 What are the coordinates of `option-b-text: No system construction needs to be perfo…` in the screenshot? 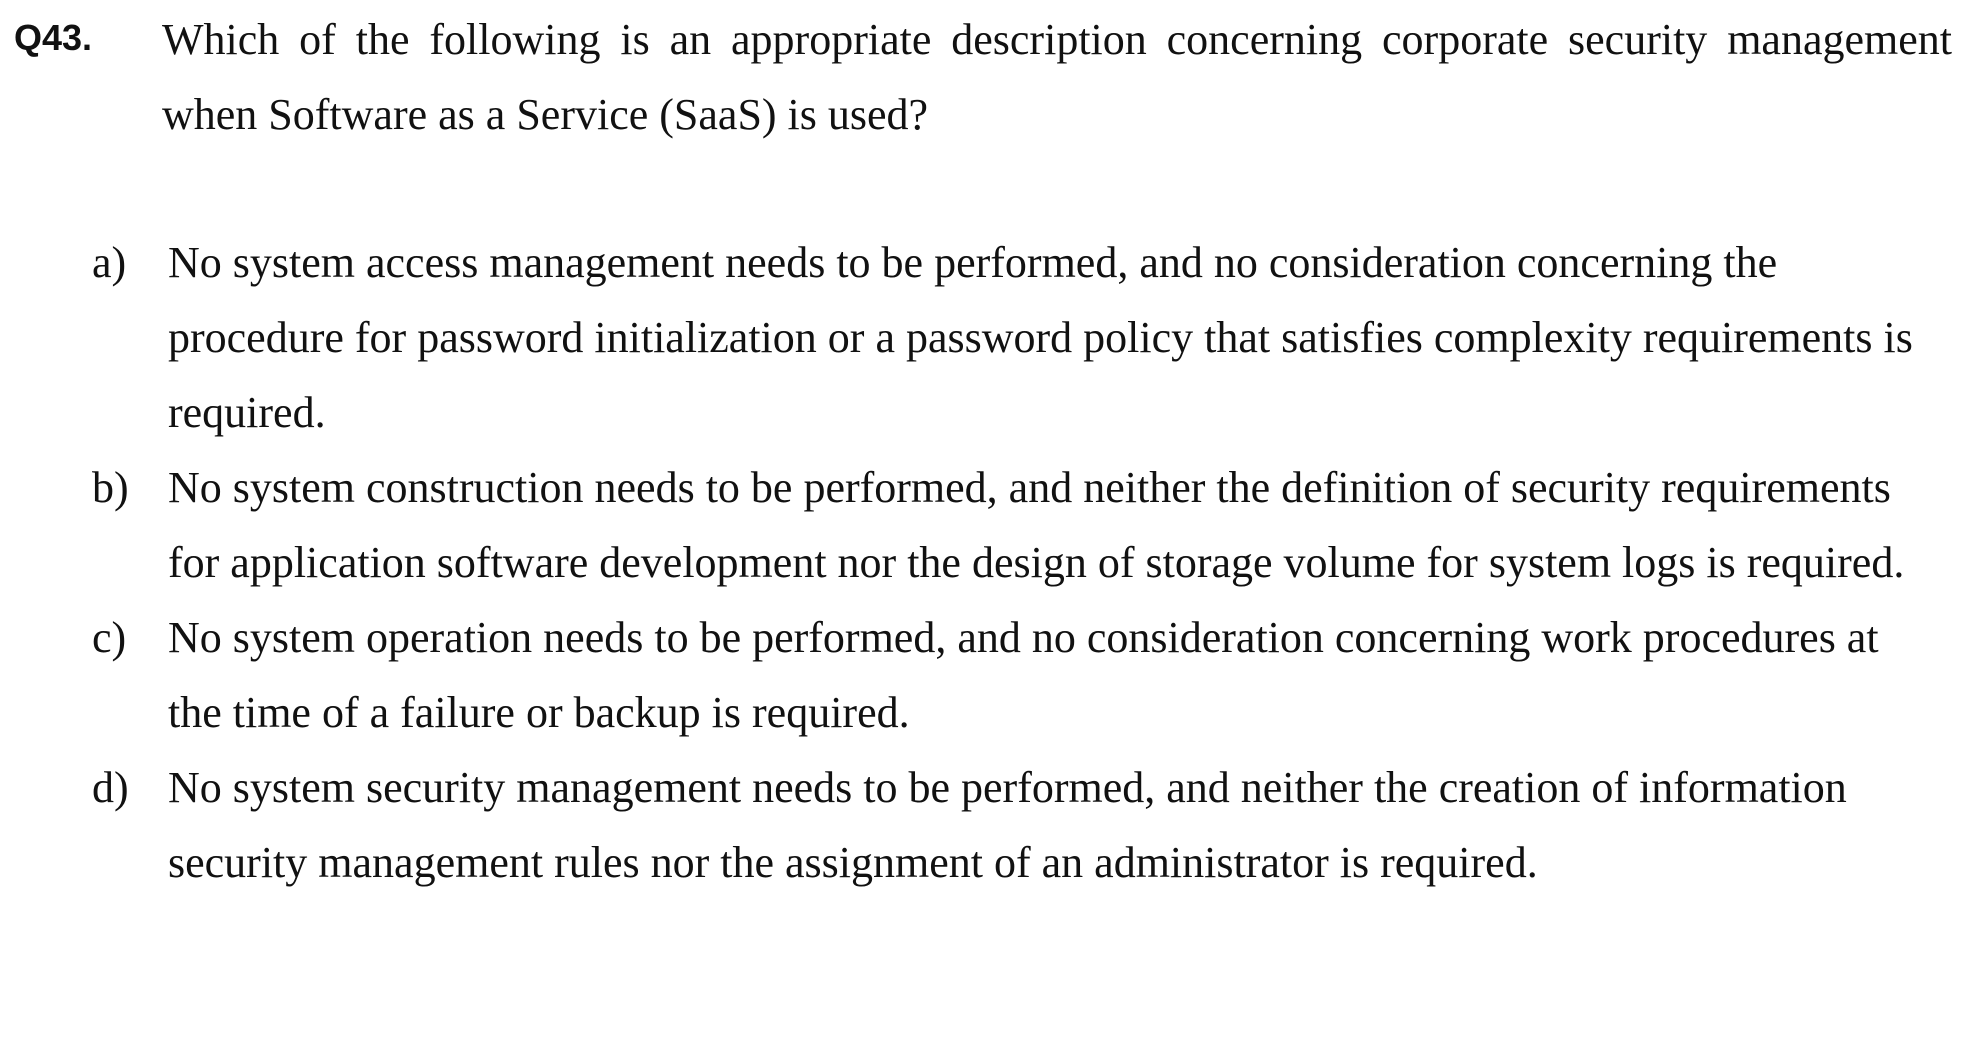 It's located at (1036, 525).